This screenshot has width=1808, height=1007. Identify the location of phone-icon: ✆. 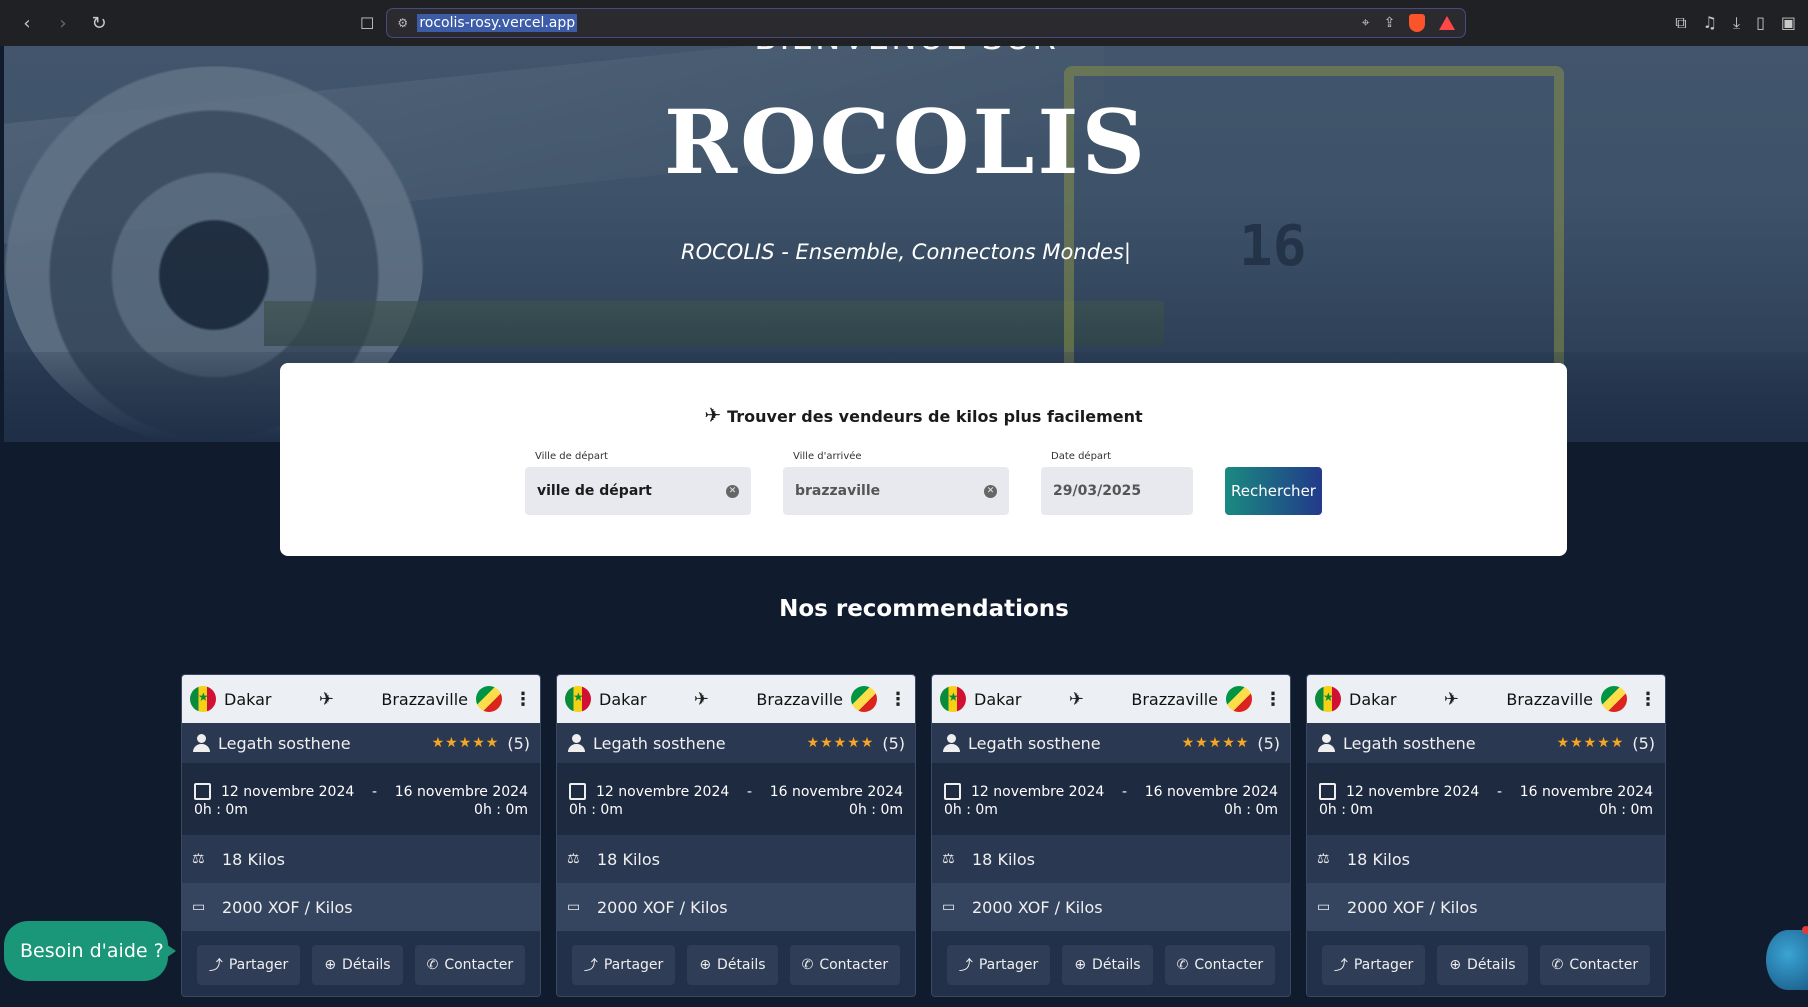
(1557, 964).